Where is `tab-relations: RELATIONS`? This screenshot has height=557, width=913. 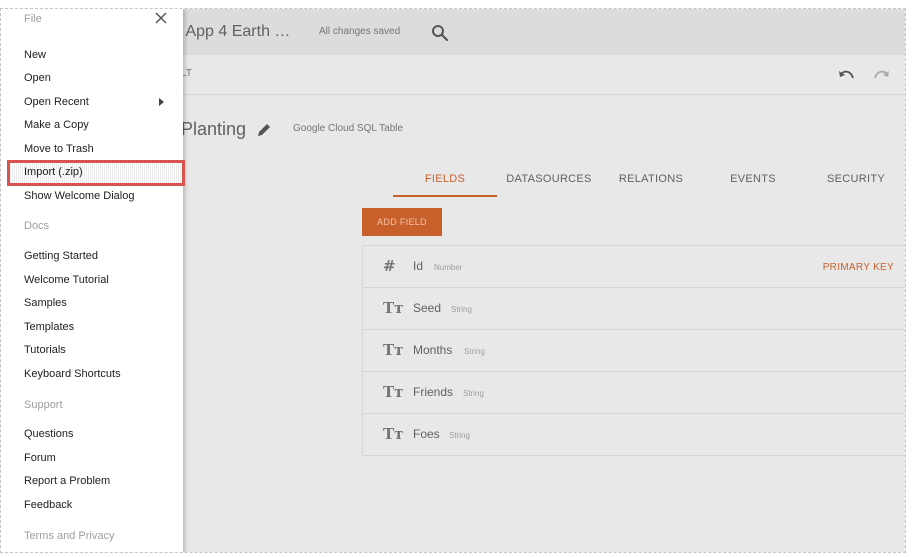 tab-relations: RELATIONS is located at coordinates (651, 179).